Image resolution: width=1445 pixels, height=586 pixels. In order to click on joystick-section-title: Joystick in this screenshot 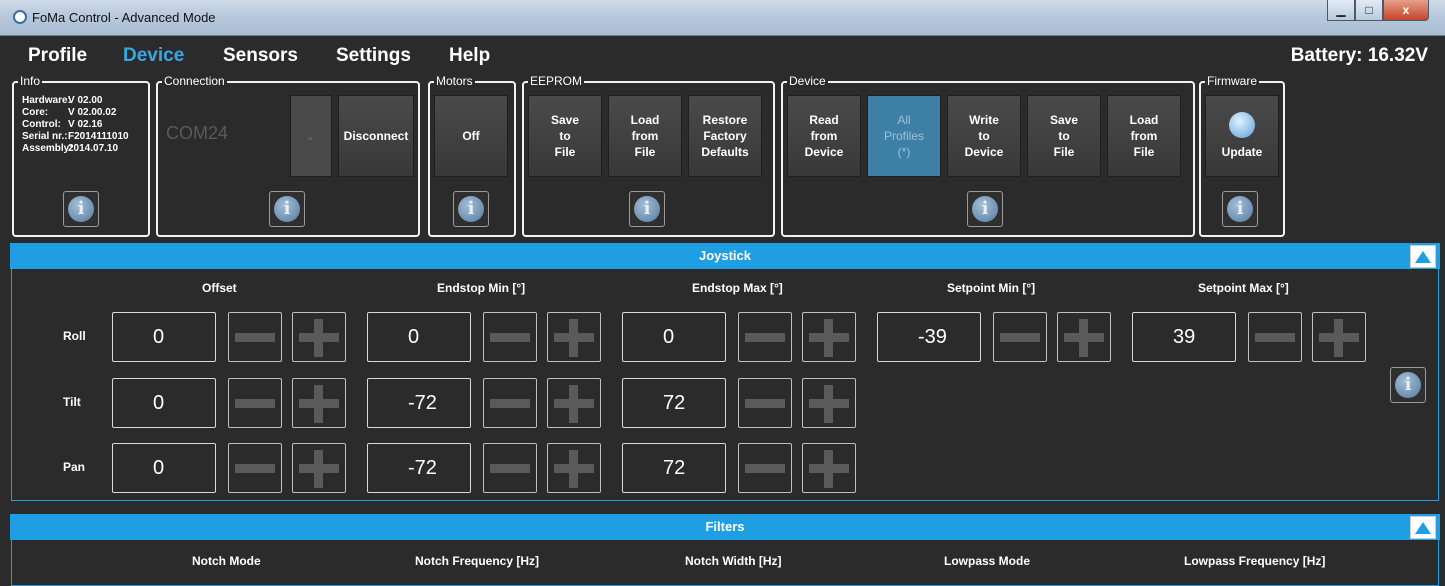, I will do `click(725, 255)`.